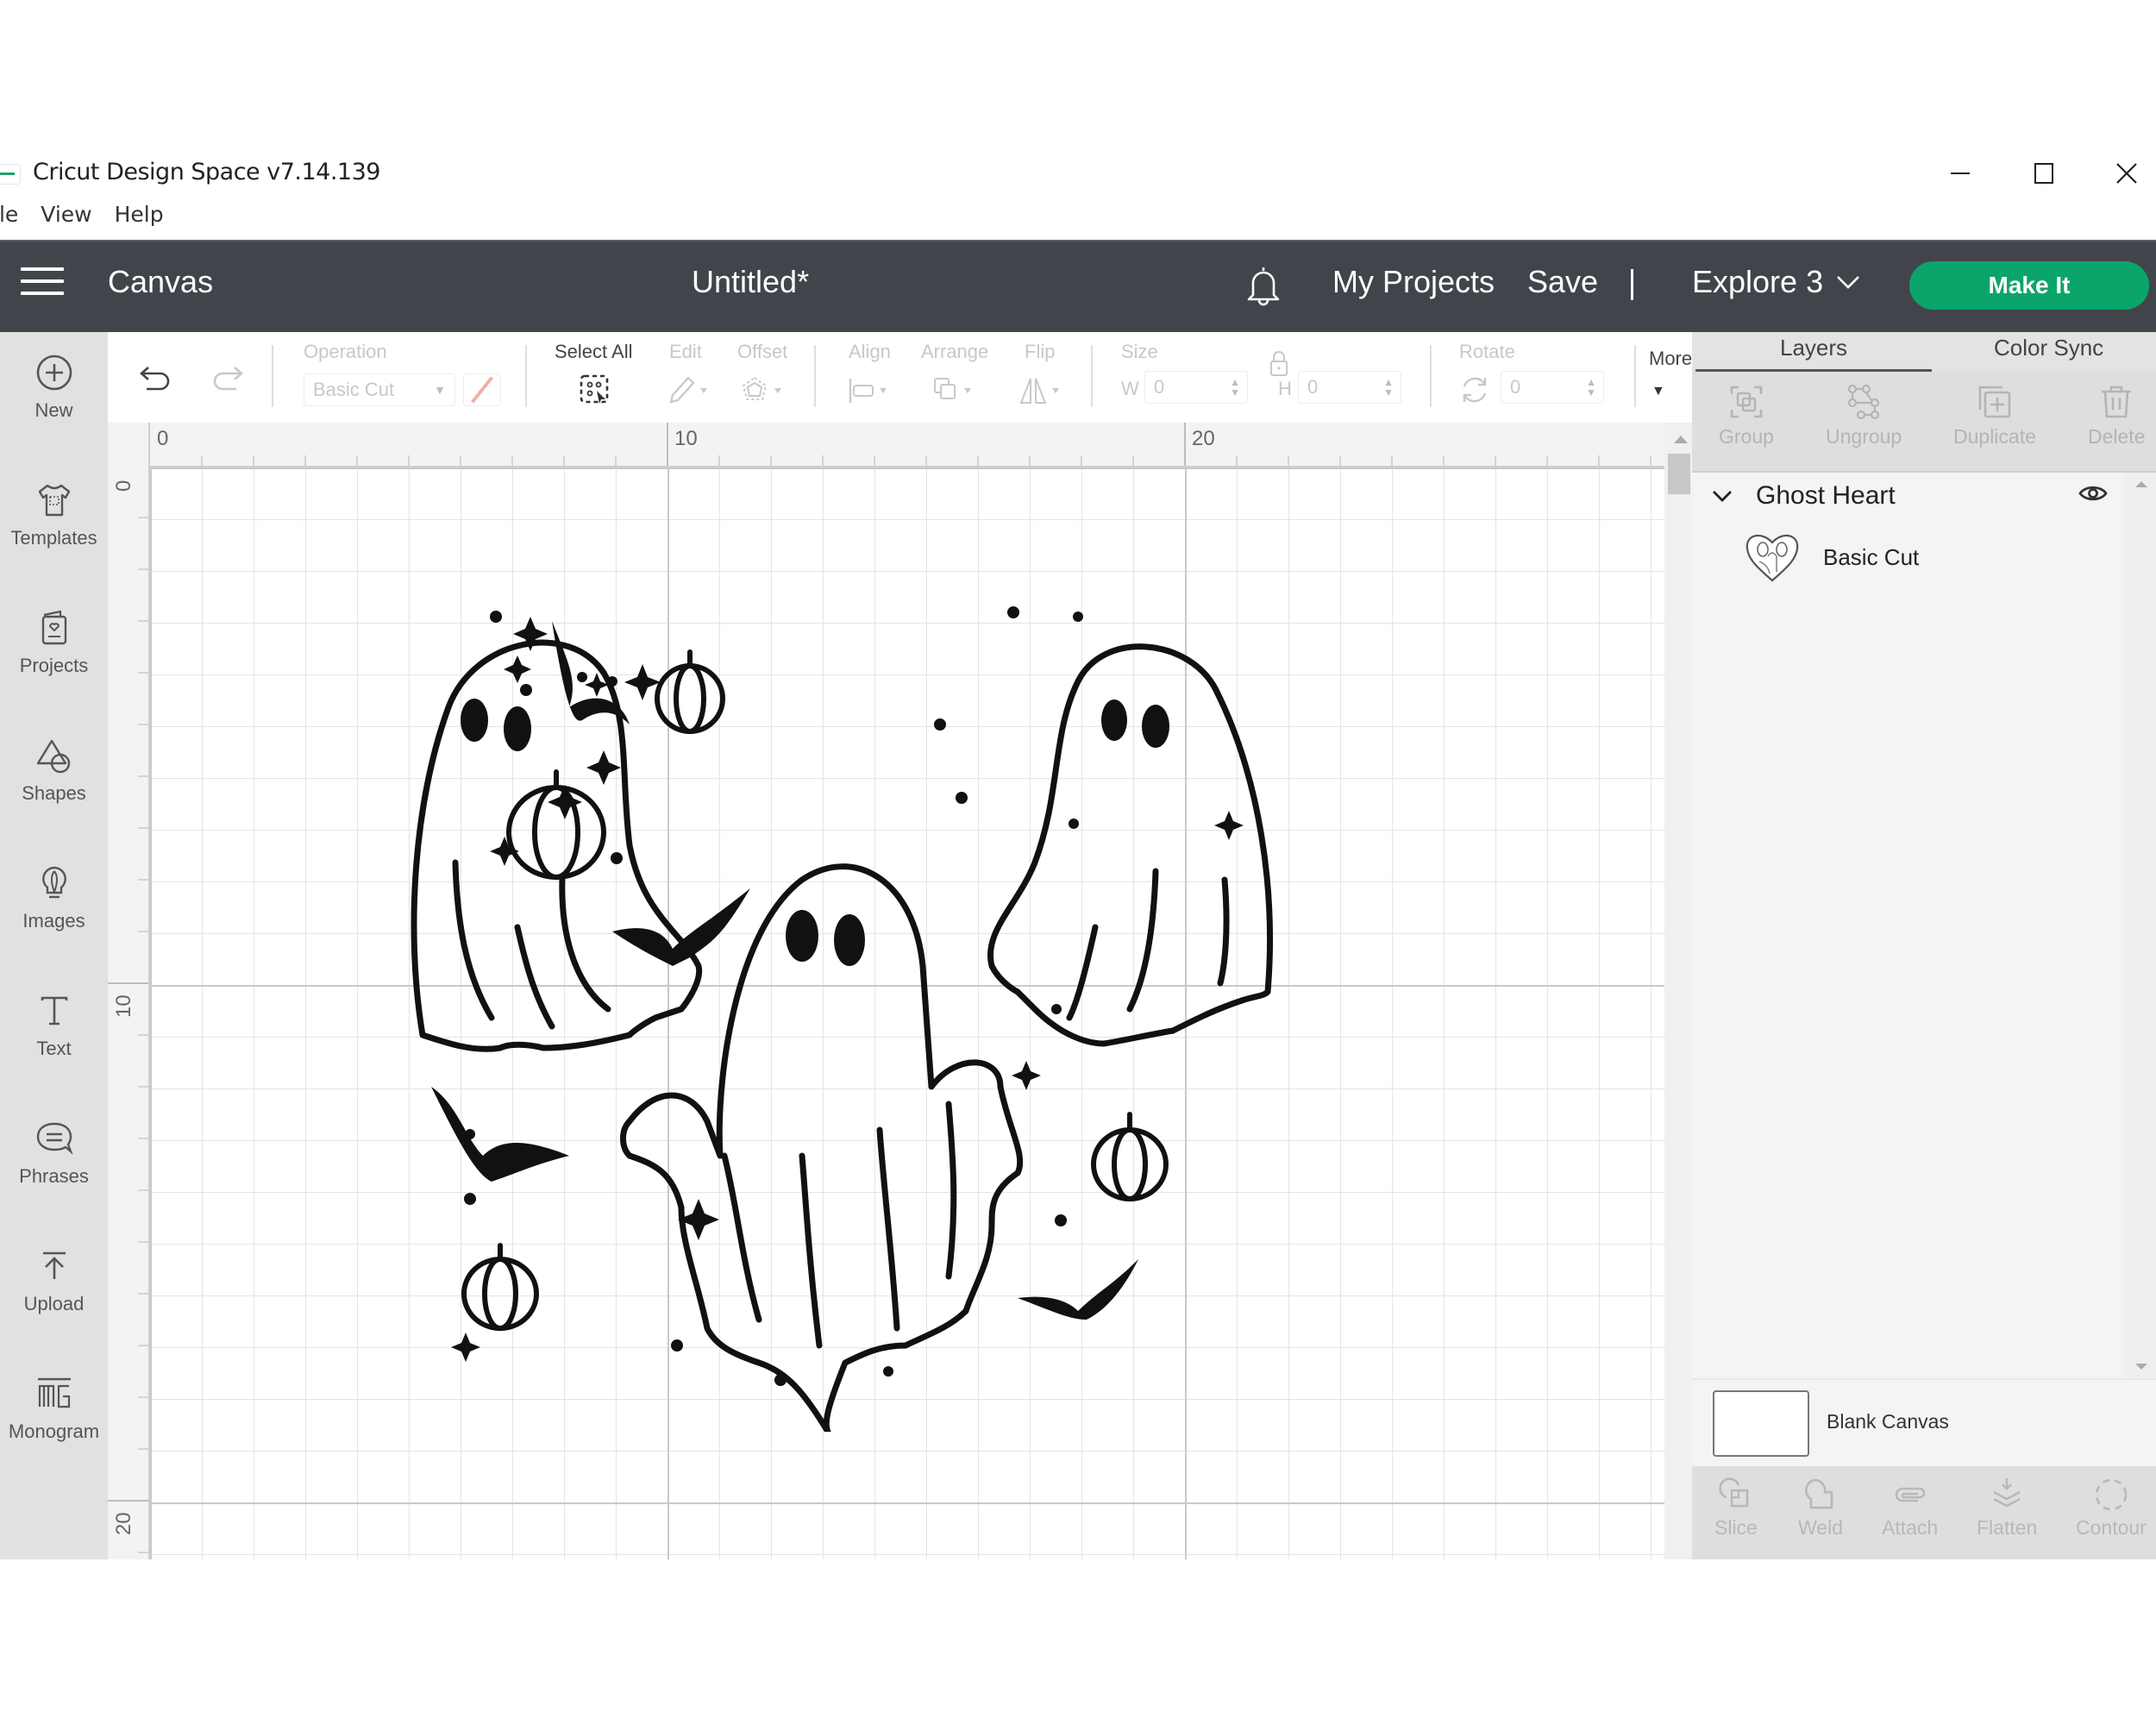  What do you see at coordinates (1910, 1494) in the screenshot?
I see `paperclip-icon` at bounding box center [1910, 1494].